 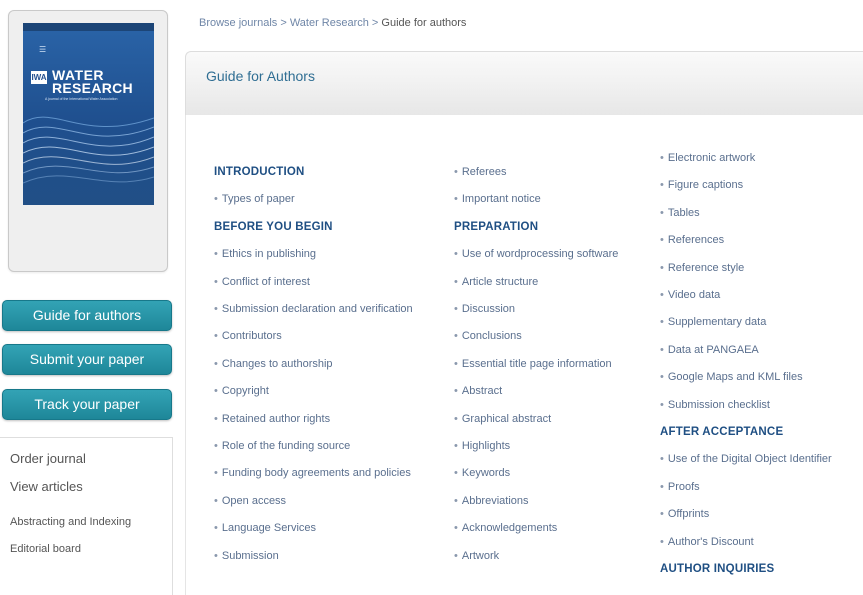 What do you see at coordinates (721, 432) in the screenshot?
I see `toc-section-after-acceptance: AFTER ACCEPTANCE` at bounding box center [721, 432].